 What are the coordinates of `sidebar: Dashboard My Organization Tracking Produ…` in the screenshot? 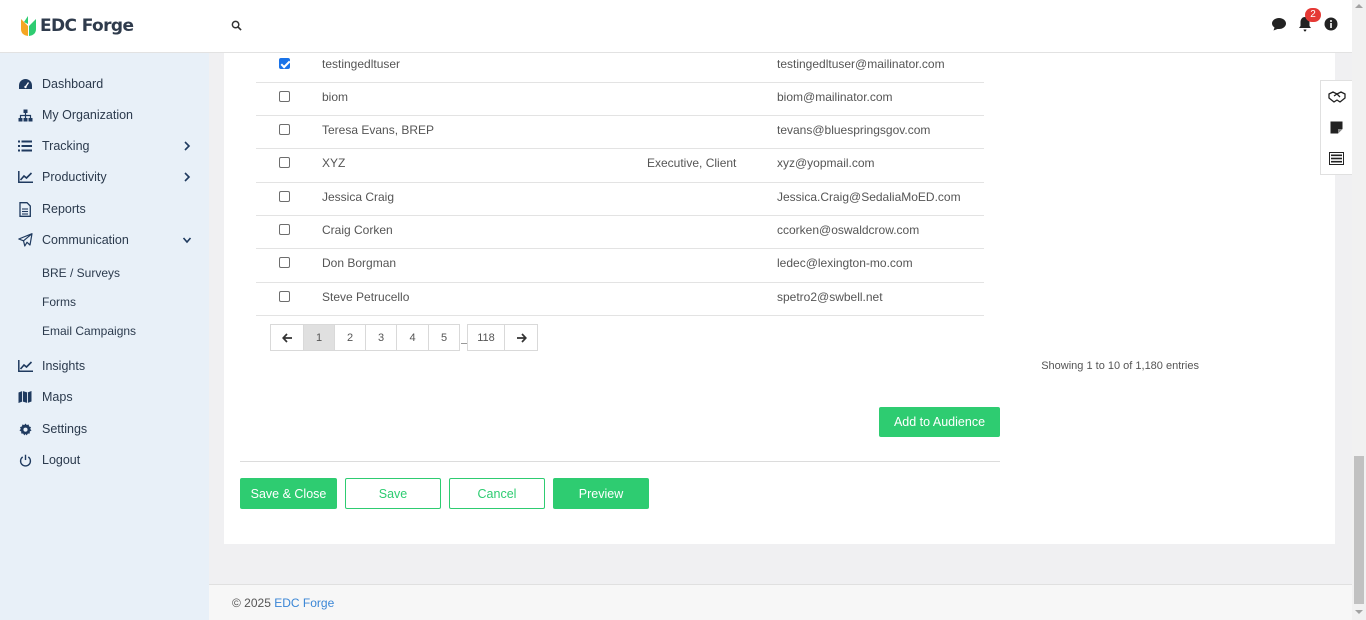 It's located at (104, 336).